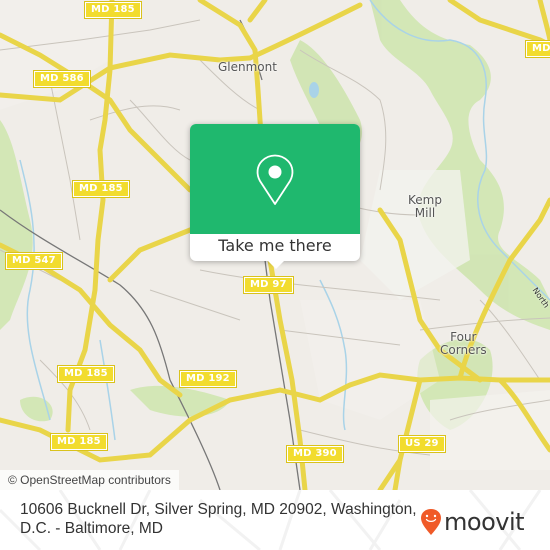 The width and height of the screenshot is (550, 550). I want to click on route-shield: MD 586, so click(62, 79).